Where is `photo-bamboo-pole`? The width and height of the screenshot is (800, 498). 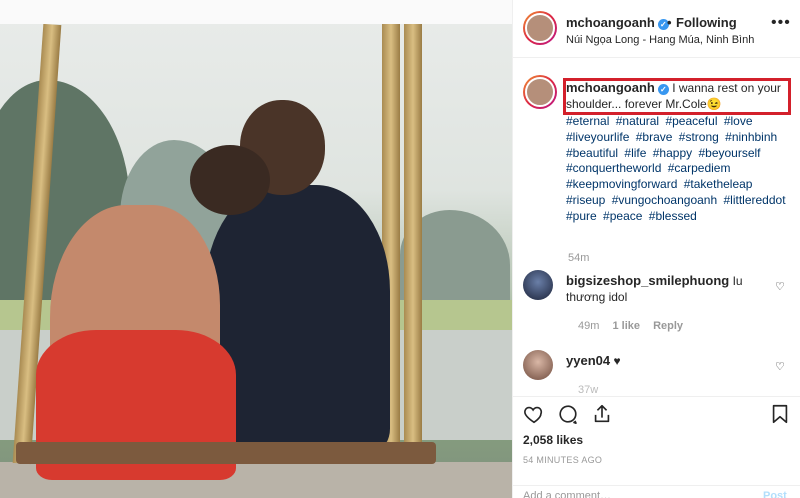 photo-bamboo-pole is located at coordinates (413, 239).